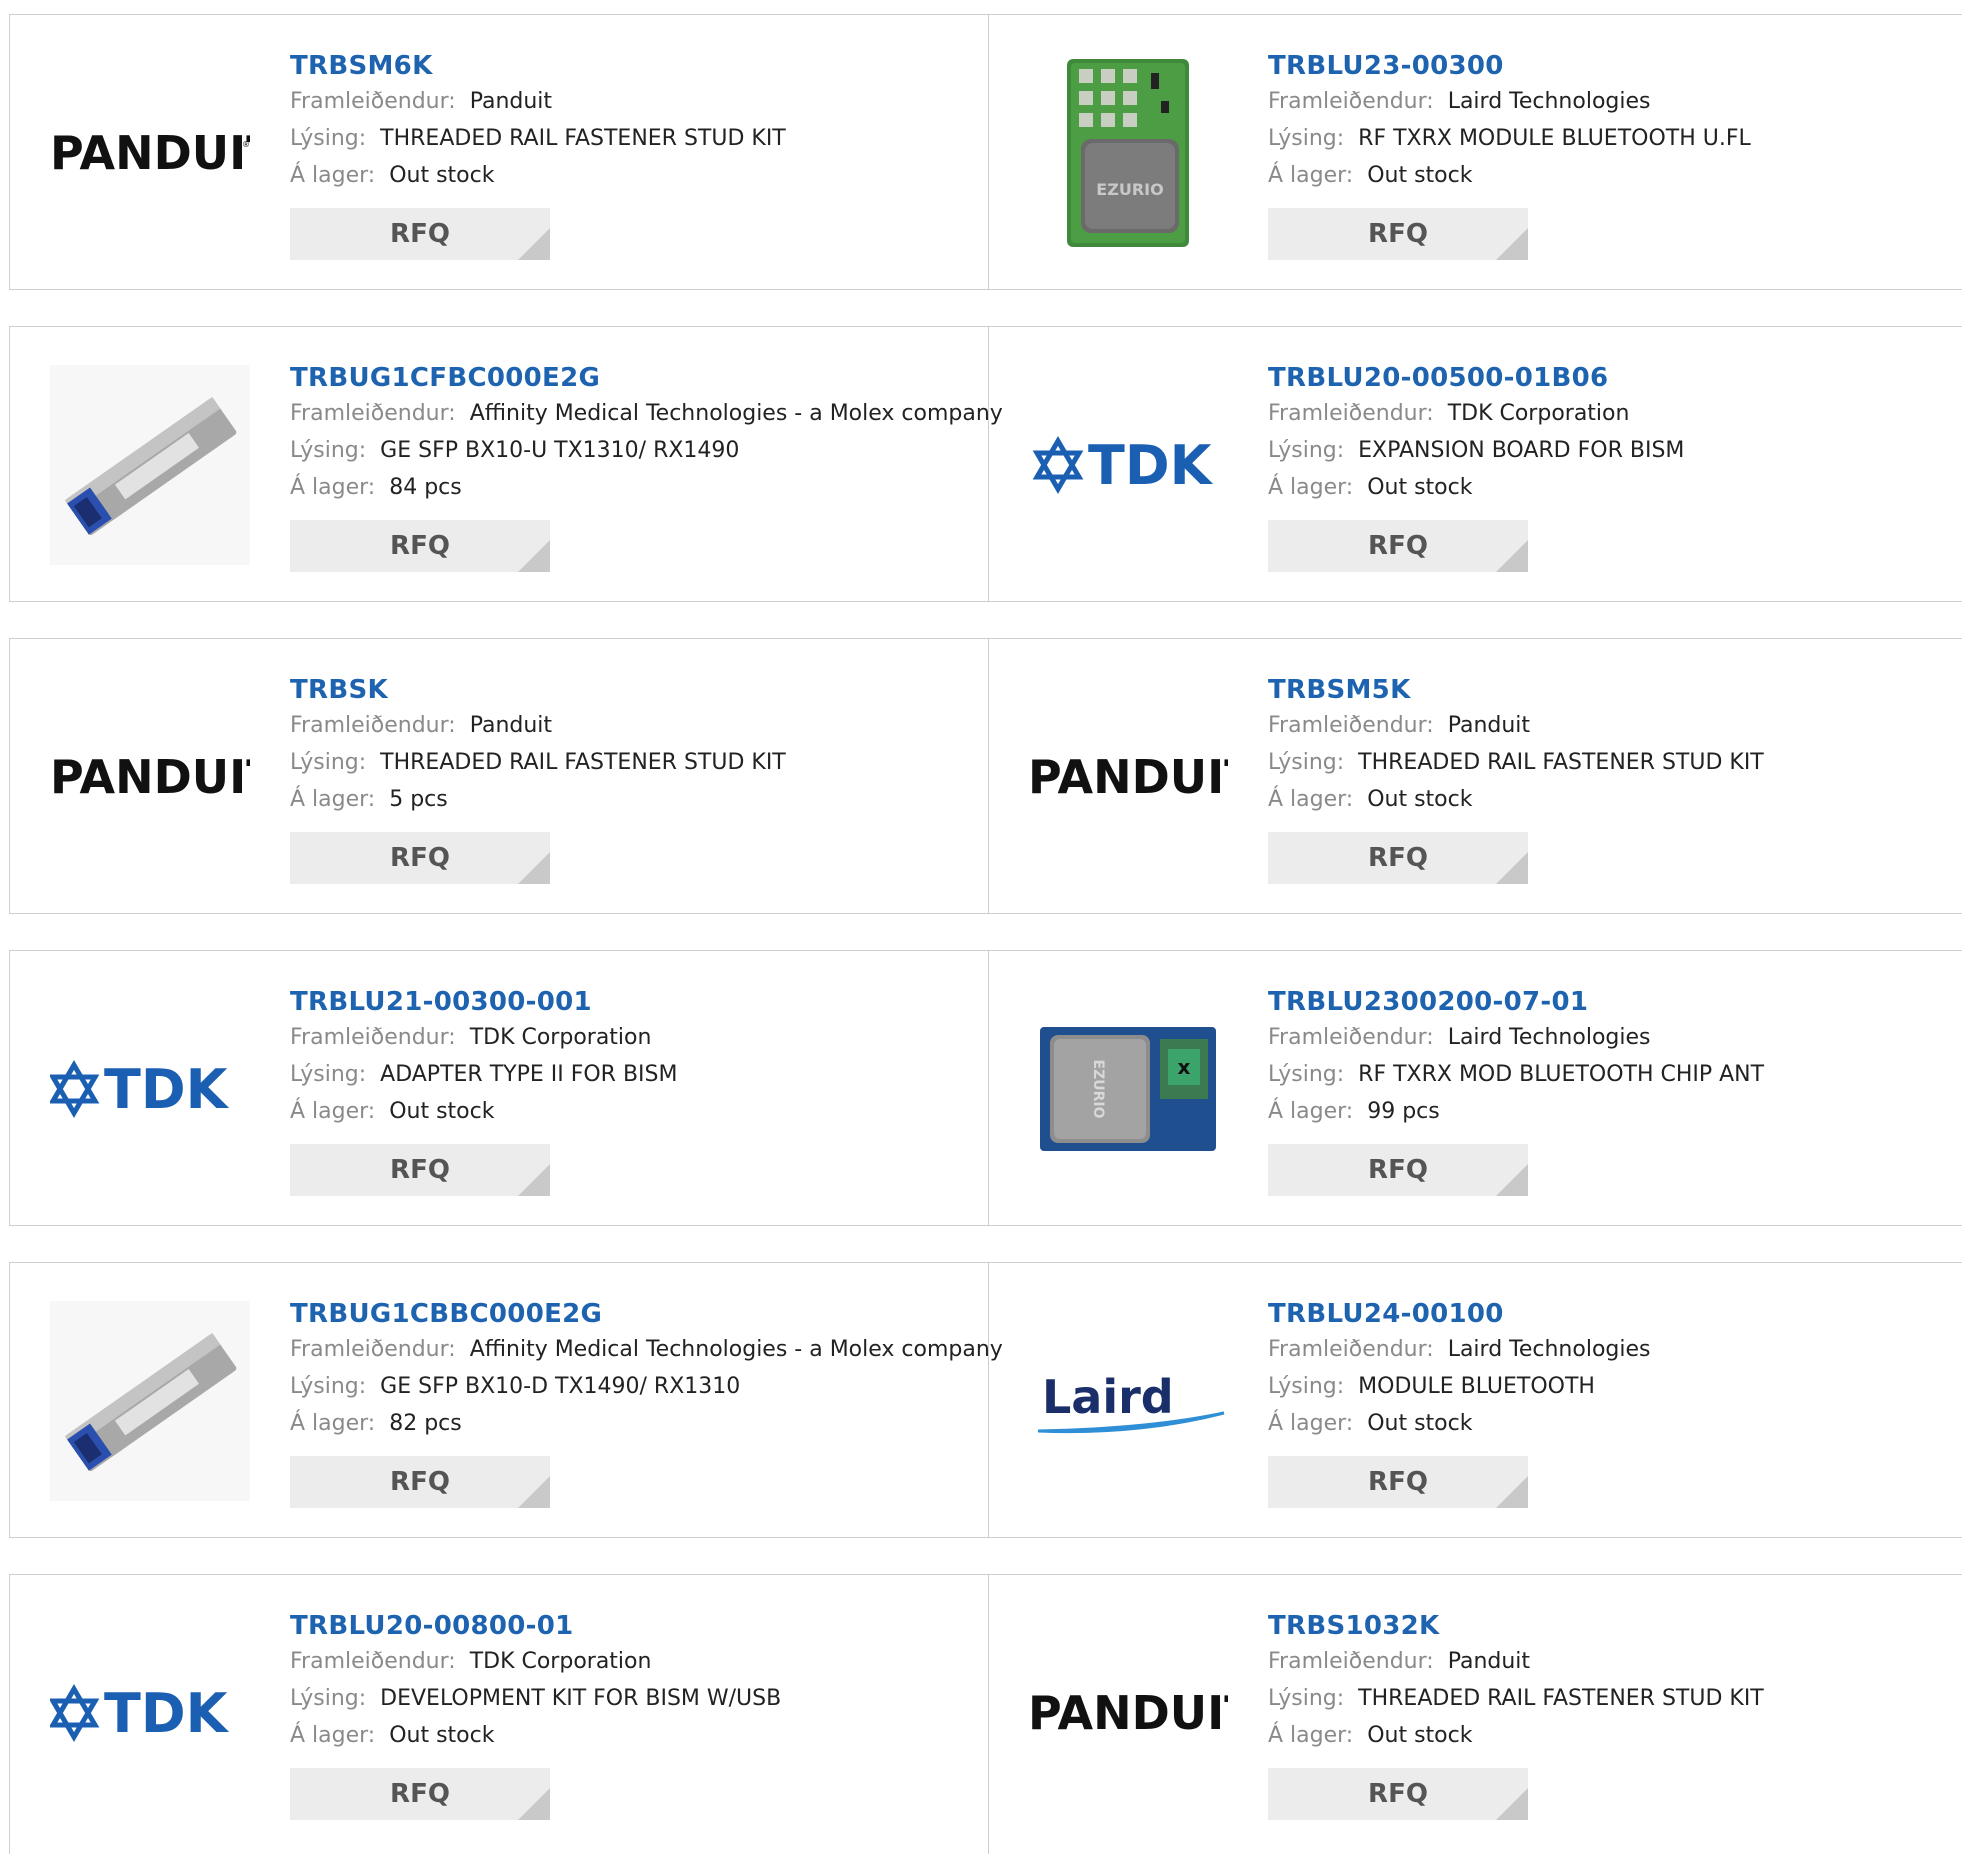 This screenshot has width=1962, height=1854. What do you see at coordinates (1476, 378) in the screenshot?
I see `part-number-link: TRBLU20-00500-01B06` at bounding box center [1476, 378].